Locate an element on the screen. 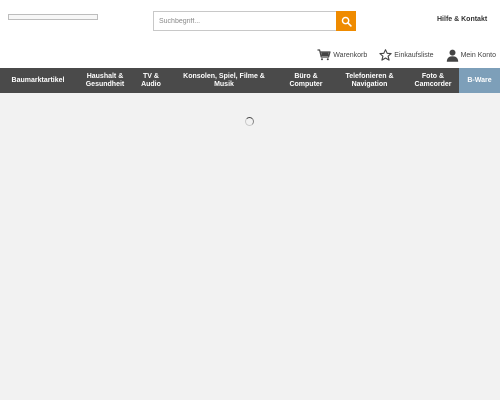 This screenshot has width=500, height=400. wishlist-link: Einkaufsliste is located at coordinates (406, 55).